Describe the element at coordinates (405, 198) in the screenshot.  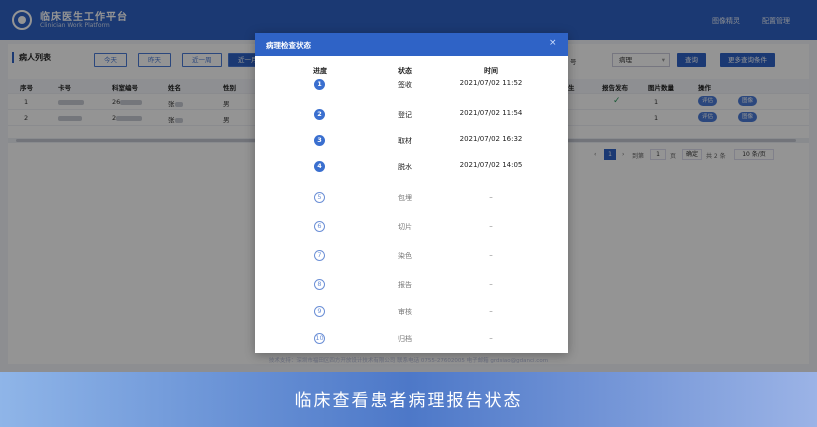
I see `step-status: 包埋` at that location.